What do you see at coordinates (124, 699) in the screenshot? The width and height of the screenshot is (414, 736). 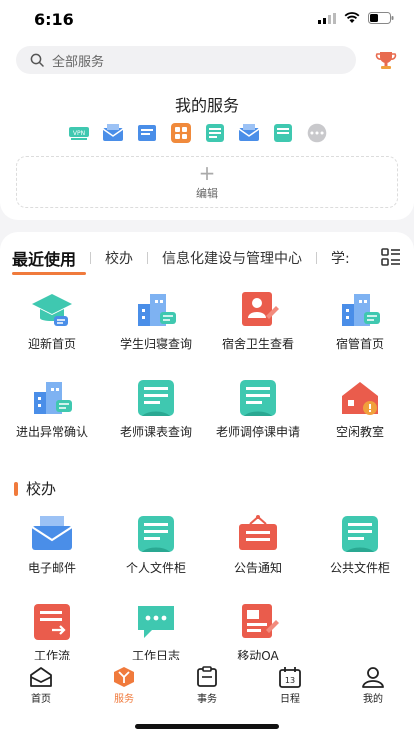 I see `nav-label: 服务` at bounding box center [124, 699].